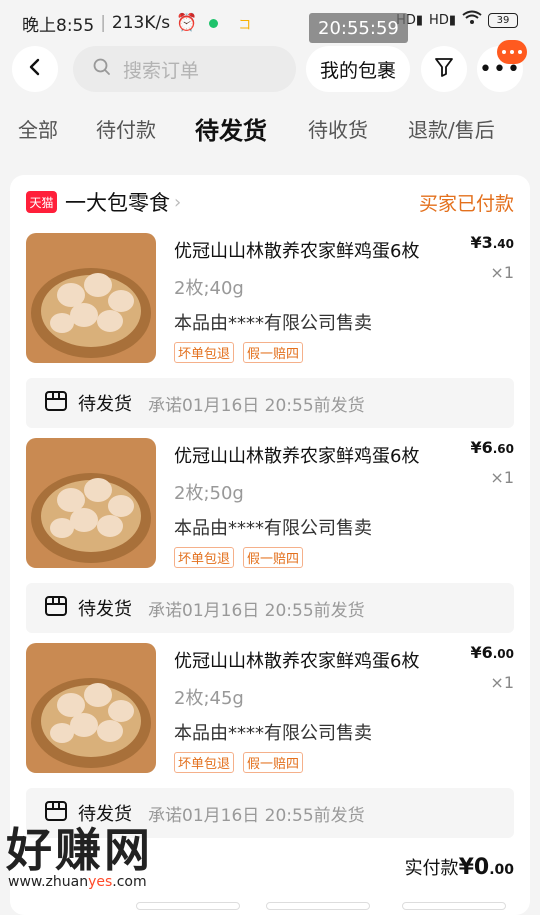 The width and height of the screenshot is (540, 915). Describe the element at coordinates (214, 23) in the screenshot. I see `active-dot-icon` at that location.